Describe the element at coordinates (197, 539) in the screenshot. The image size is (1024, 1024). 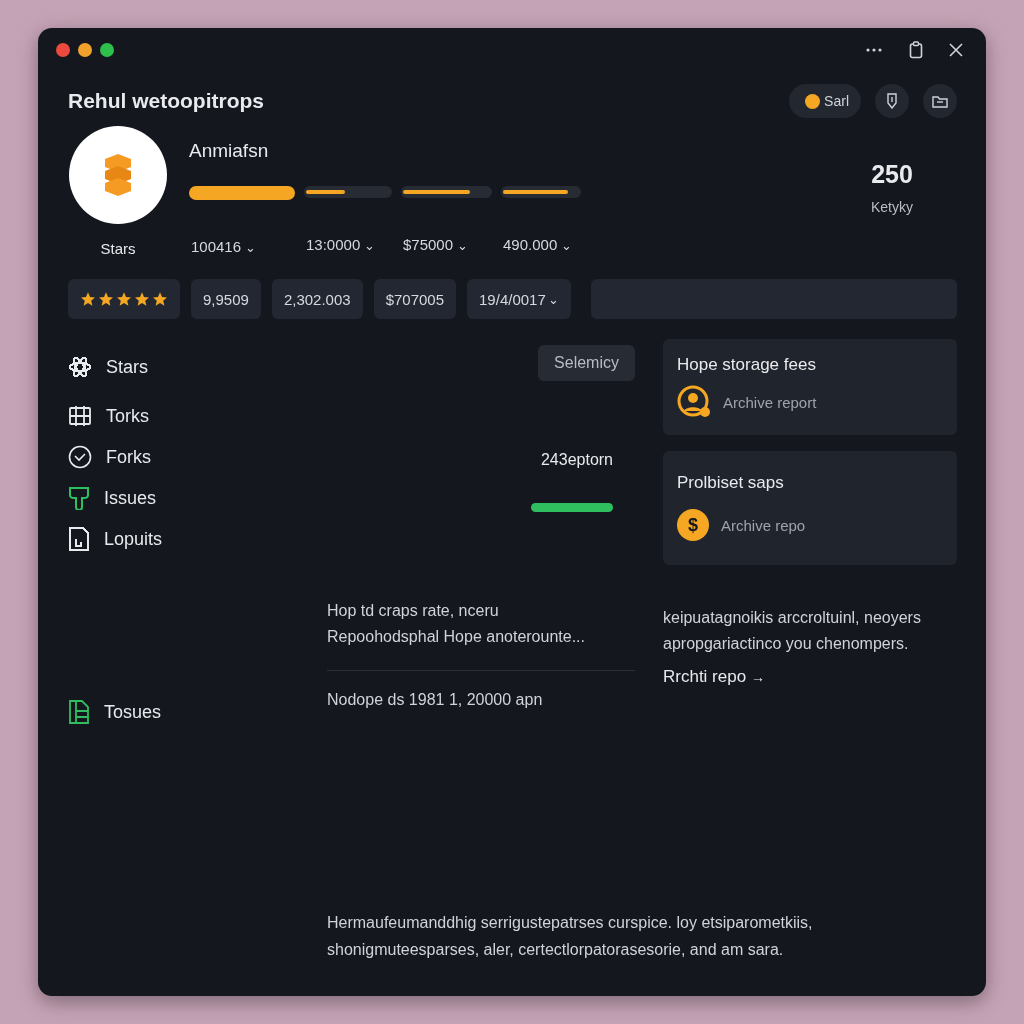
I see `sidebar-item: Lopuits` at that location.